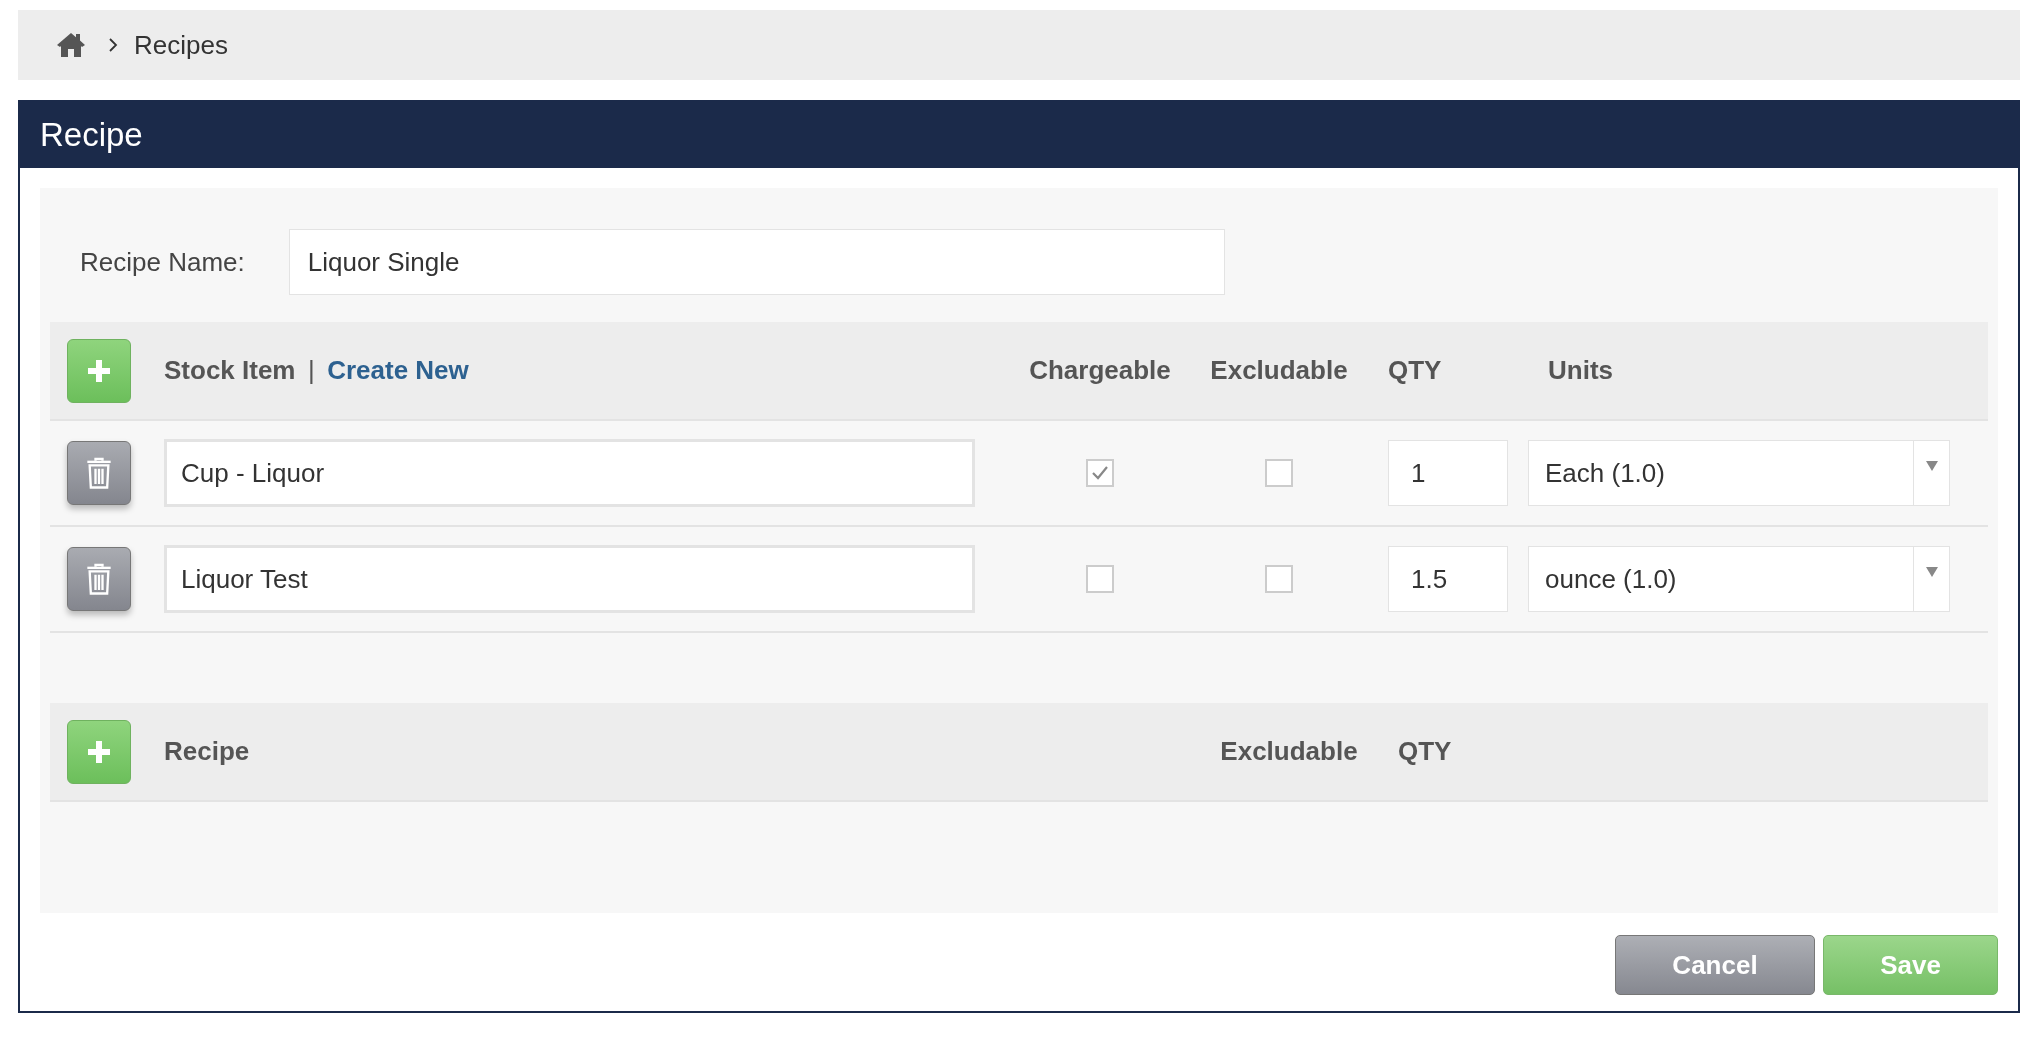 This screenshot has width=2038, height=1038. Describe the element at coordinates (91, 135) in the screenshot. I see `panel-title: Recipe` at that location.